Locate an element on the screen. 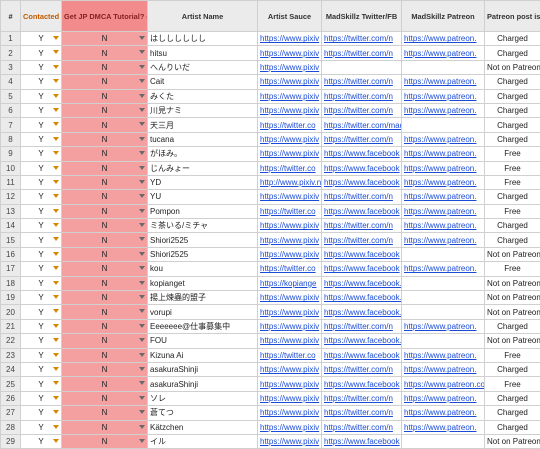 The width and height of the screenshot is (540, 449). artist-name-cell: Cait is located at coordinates (203, 82).